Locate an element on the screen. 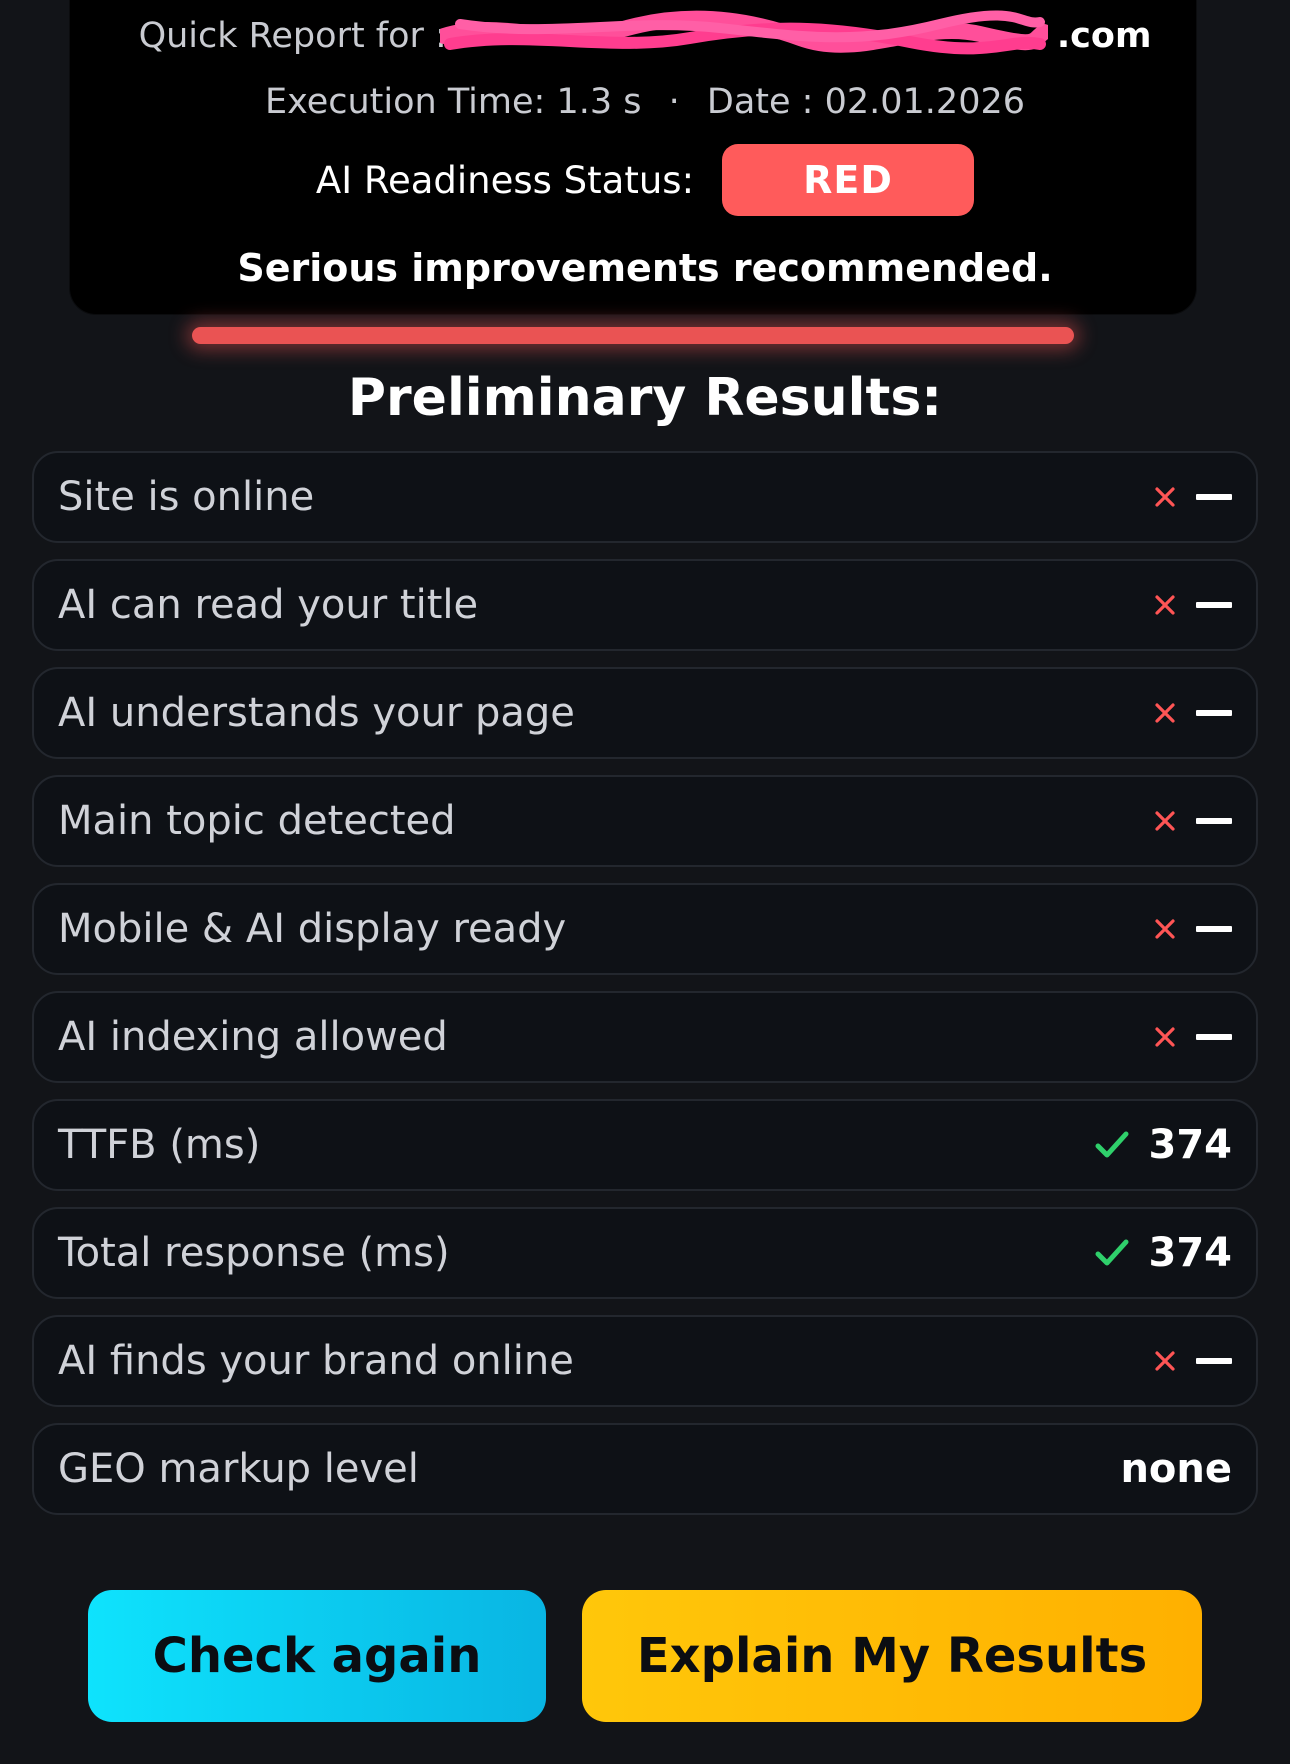  result-label: Mobile & AI display ready is located at coordinates (312, 929).